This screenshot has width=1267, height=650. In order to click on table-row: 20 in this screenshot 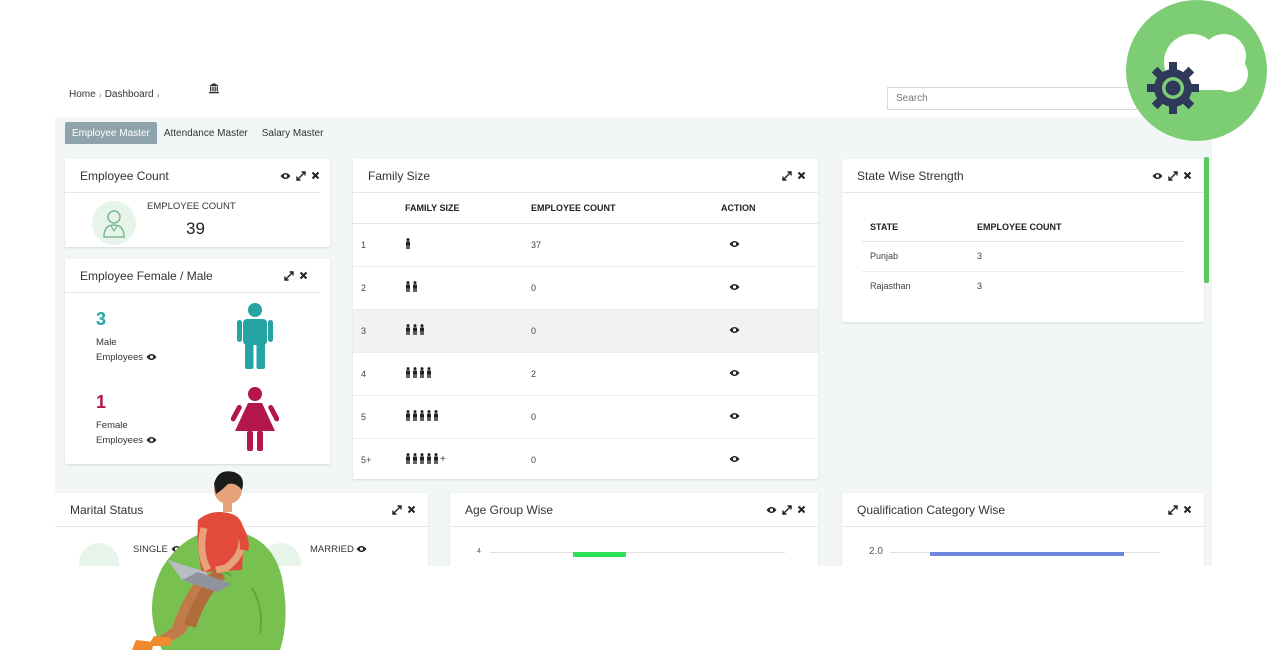, I will do `click(585, 288)`.